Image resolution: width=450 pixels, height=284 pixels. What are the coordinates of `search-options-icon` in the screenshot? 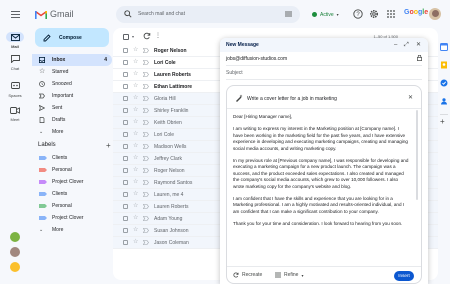 It's located at (288, 14).